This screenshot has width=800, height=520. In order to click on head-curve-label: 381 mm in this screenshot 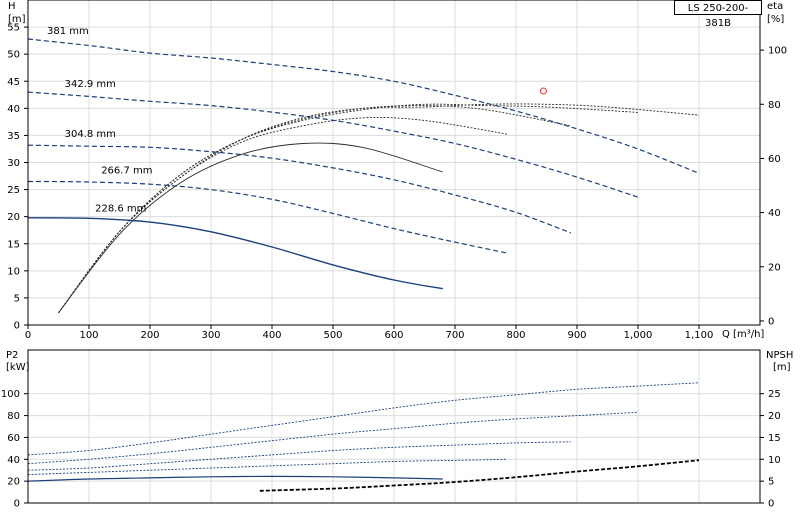, I will do `click(68, 31)`.